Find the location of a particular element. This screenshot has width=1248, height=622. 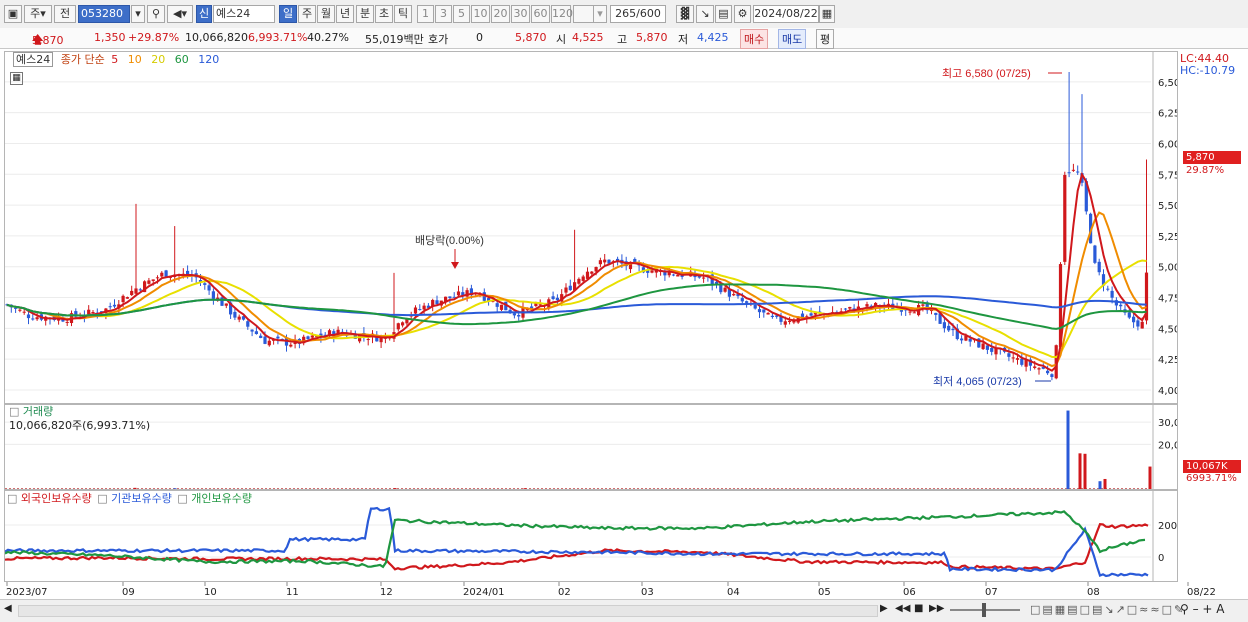

date-field: 2024/08/22 is located at coordinates (786, 14).